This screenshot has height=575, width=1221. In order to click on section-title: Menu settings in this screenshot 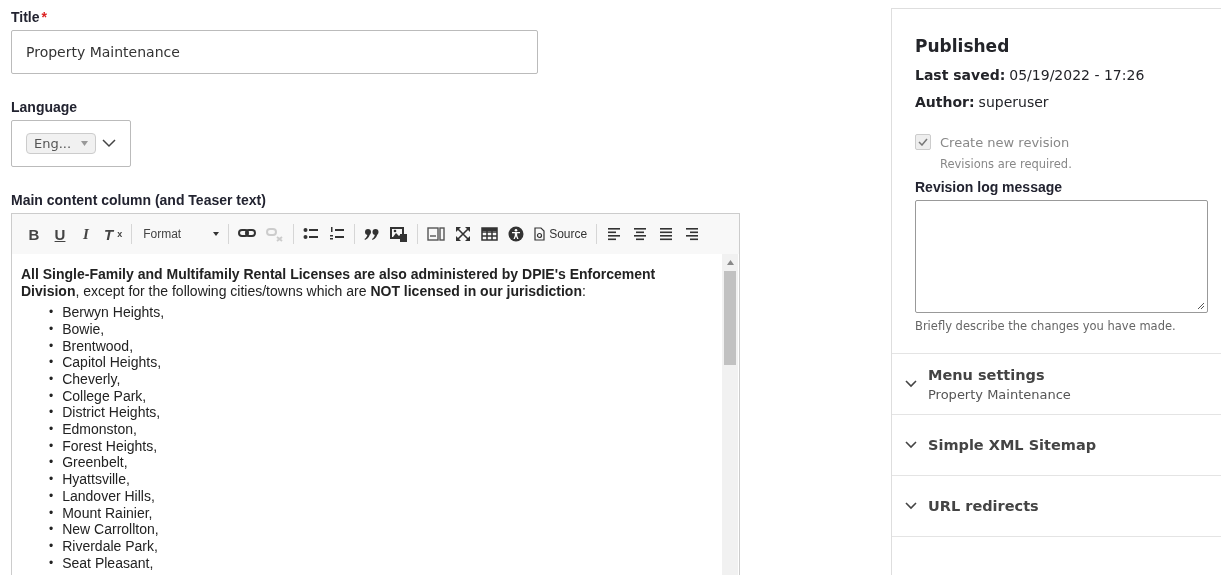, I will do `click(987, 374)`.